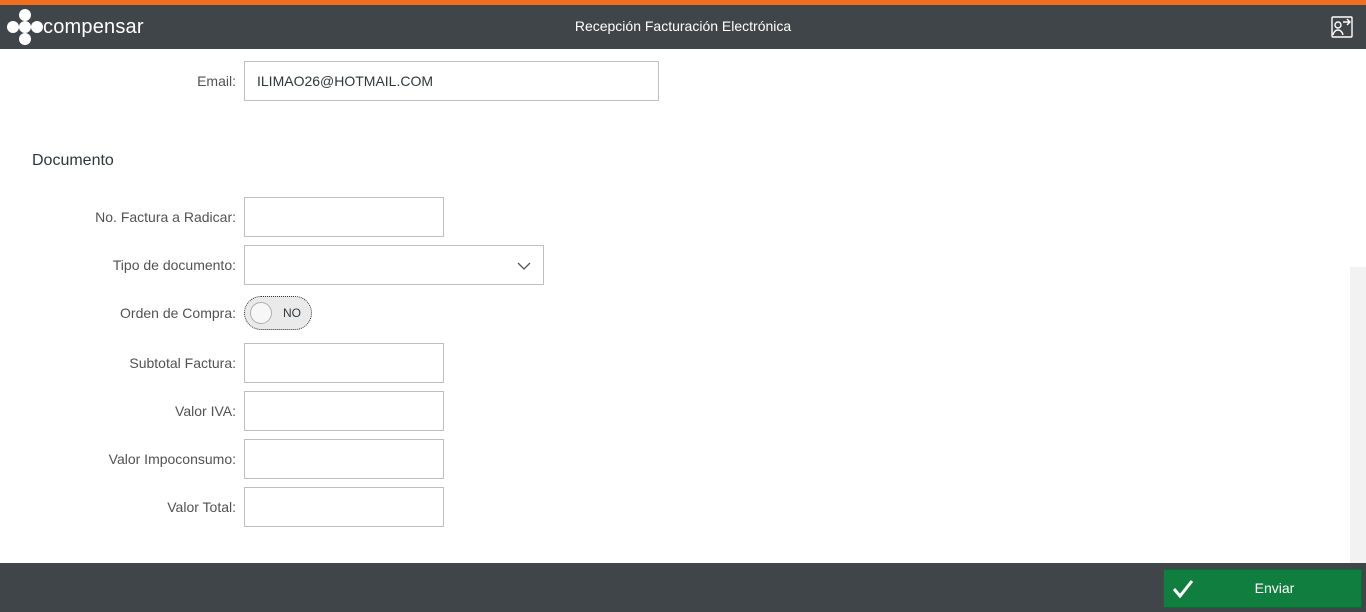  What do you see at coordinates (344, 363) in the screenshot?
I see `subtotal-input` at bounding box center [344, 363].